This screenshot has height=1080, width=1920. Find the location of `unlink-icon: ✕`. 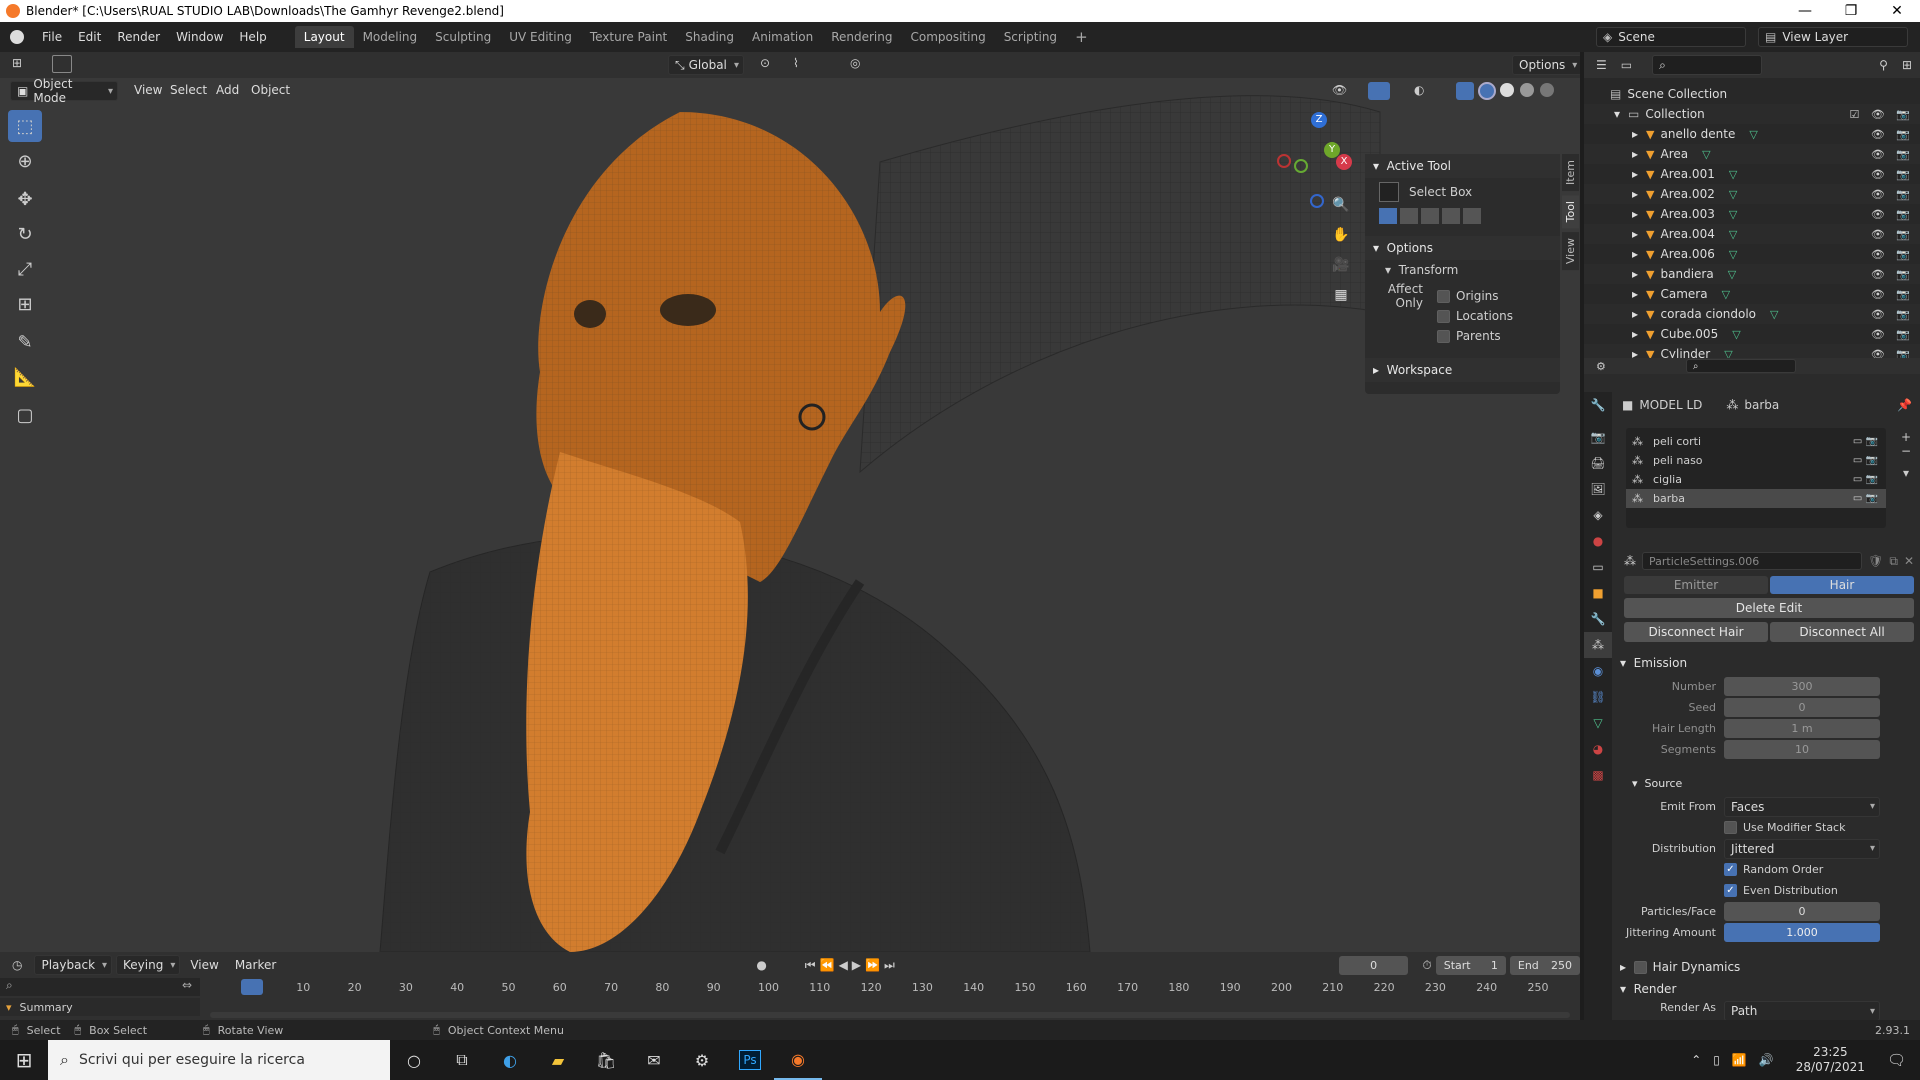

unlink-icon: ✕ is located at coordinates (1909, 561).